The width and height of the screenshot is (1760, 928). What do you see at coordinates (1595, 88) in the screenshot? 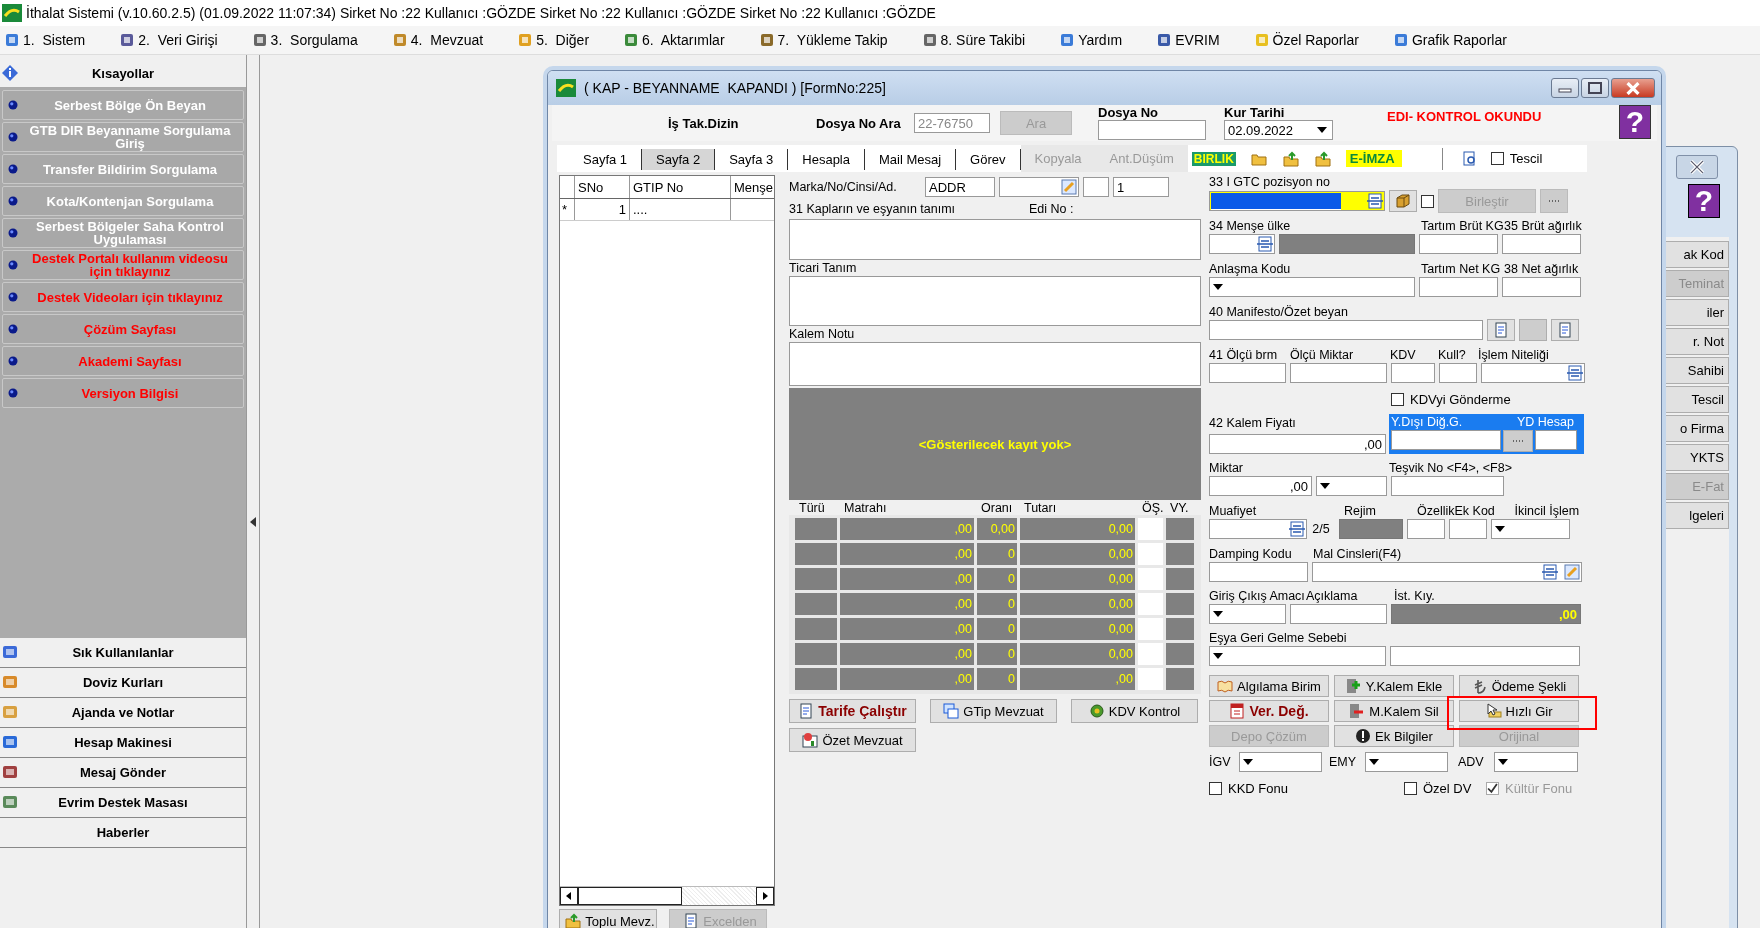
I see `maximize-button` at bounding box center [1595, 88].